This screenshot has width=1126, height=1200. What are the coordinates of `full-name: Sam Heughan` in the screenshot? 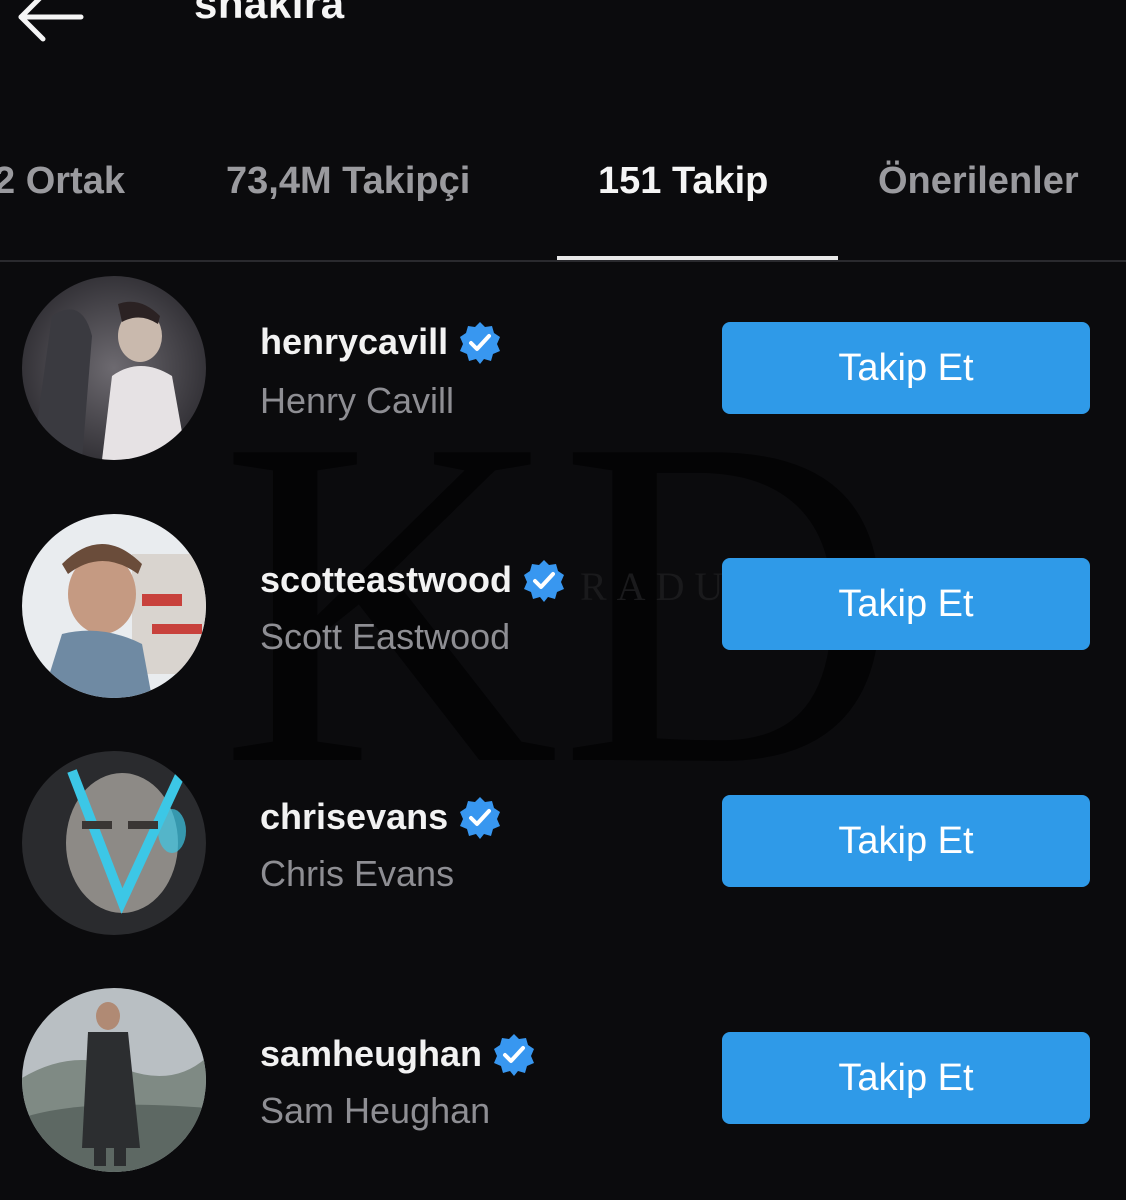 It's located at (375, 1110).